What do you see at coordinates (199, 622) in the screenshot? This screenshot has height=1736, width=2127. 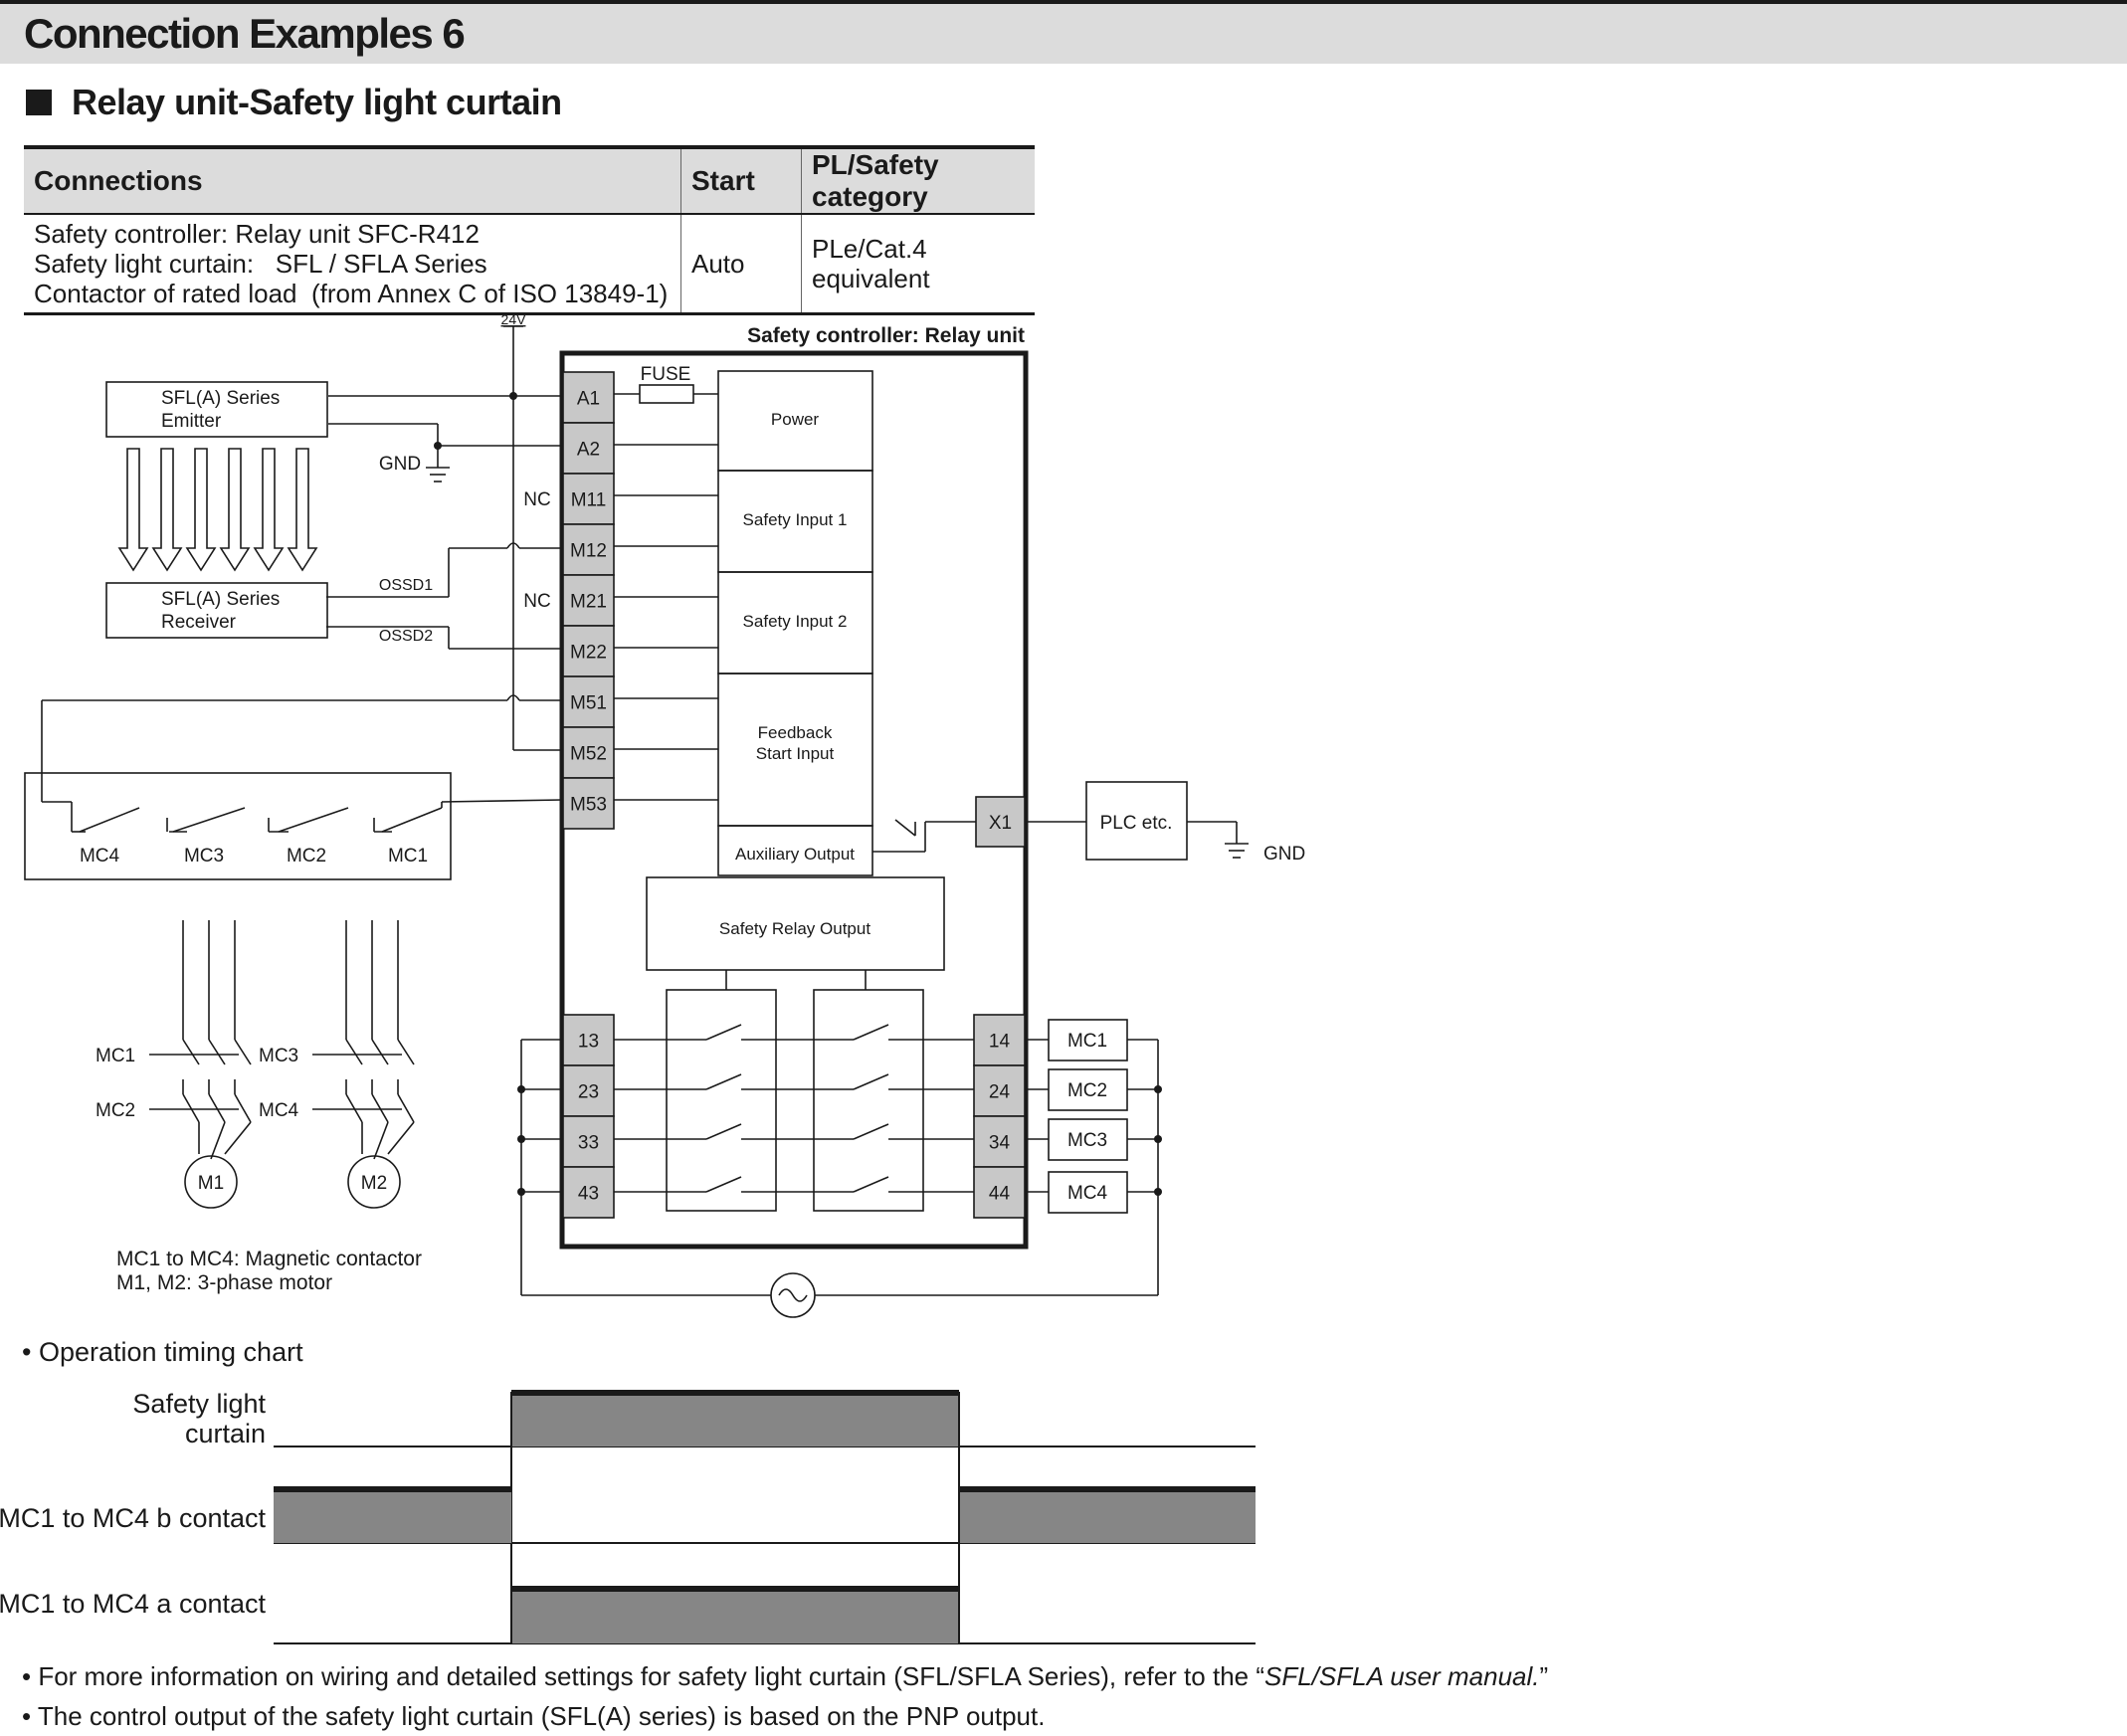 I see `receiver-label: Receiver` at bounding box center [199, 622].